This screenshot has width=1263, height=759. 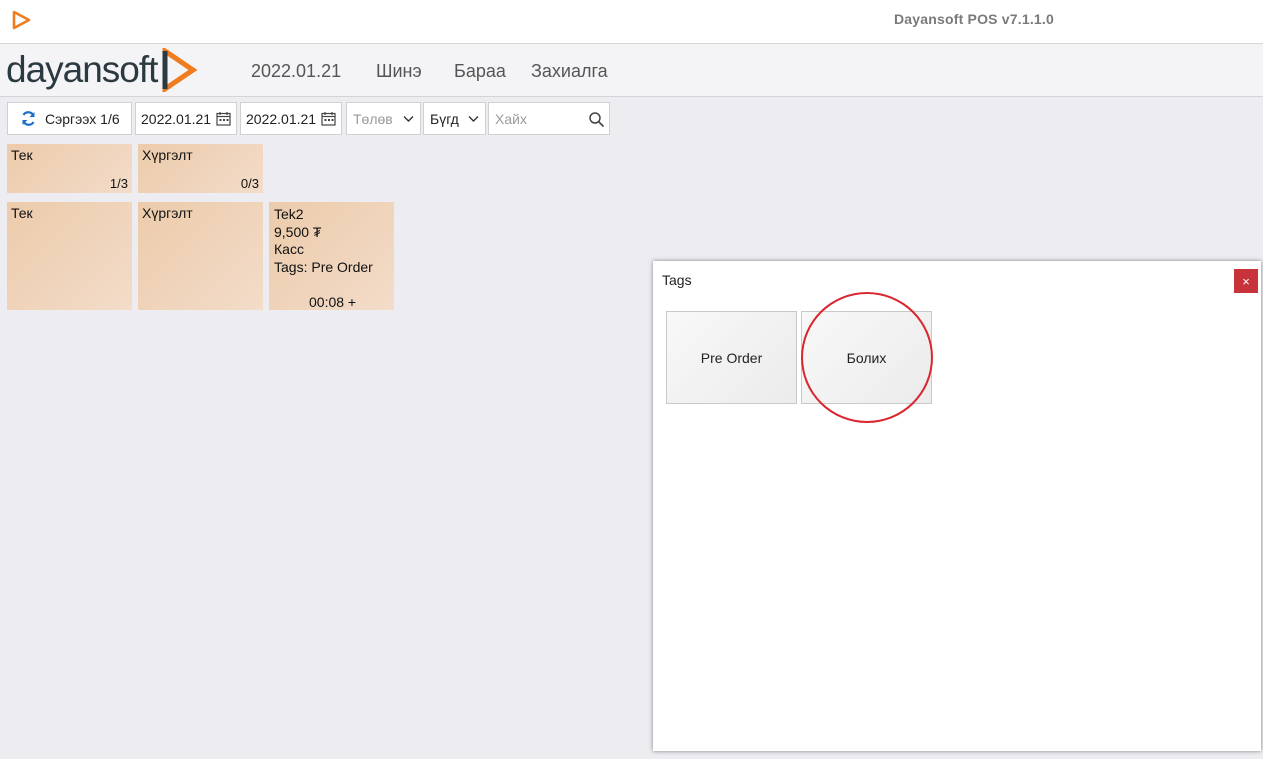 I want to click on header-date: 2022.01.21, so click(x=296, y=71).